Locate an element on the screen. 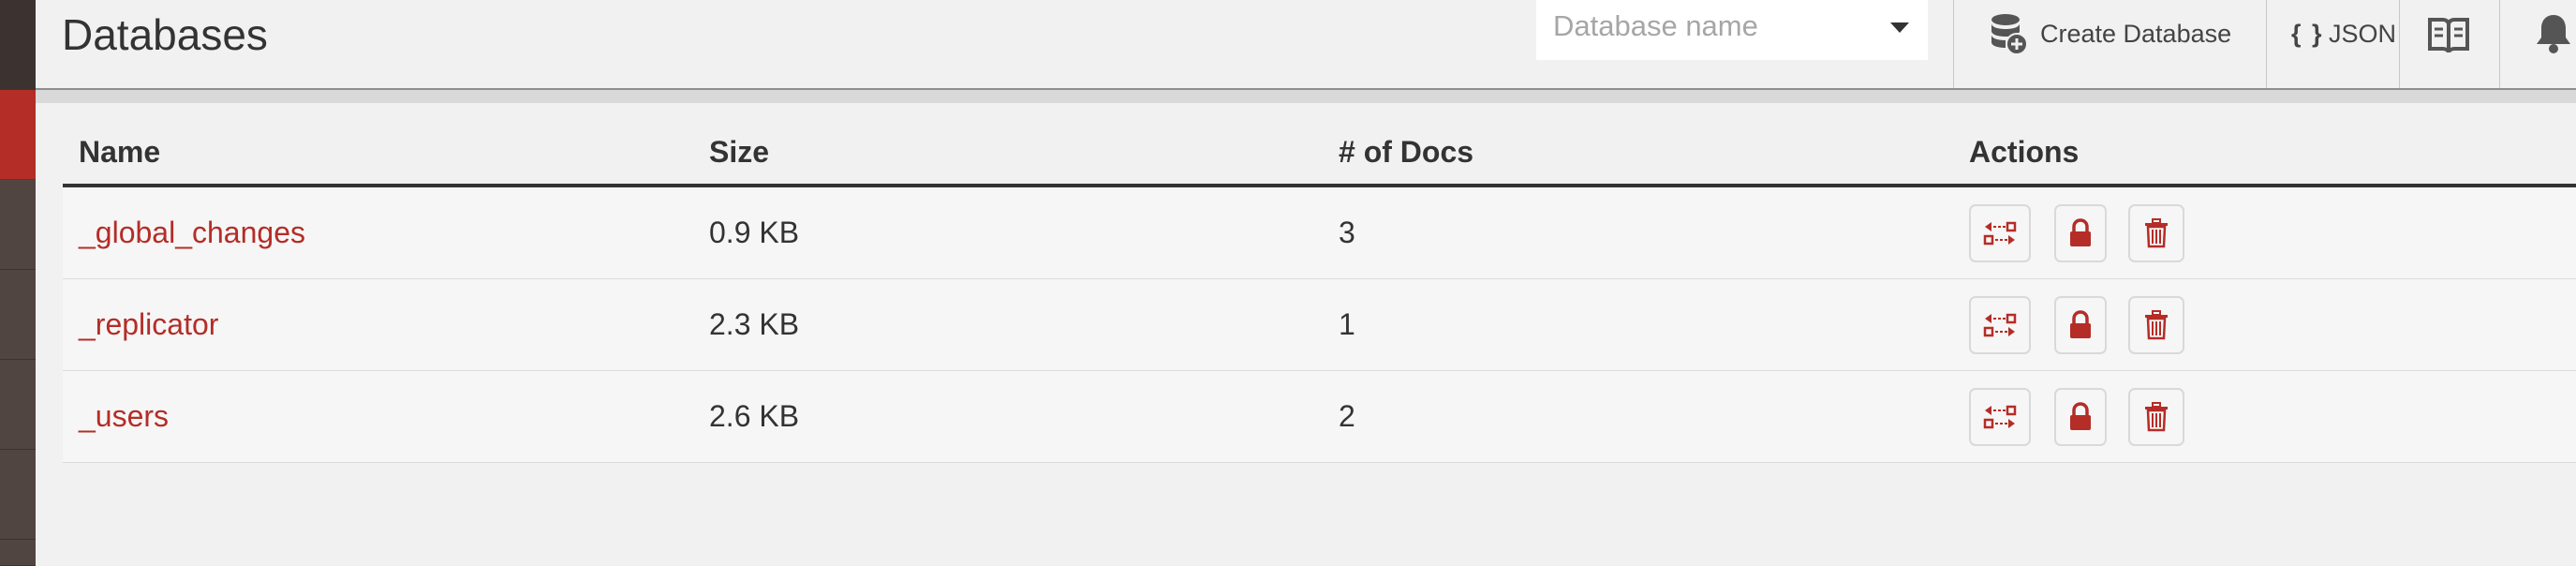 This screenshot has width=2576, height=566. sidebar is located at coordinates (18, 283).